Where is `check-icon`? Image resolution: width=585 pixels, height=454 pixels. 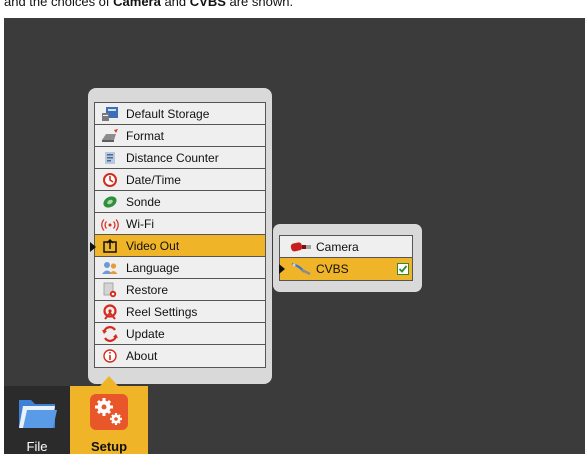
check-icon is located at coordinates (403, 269).